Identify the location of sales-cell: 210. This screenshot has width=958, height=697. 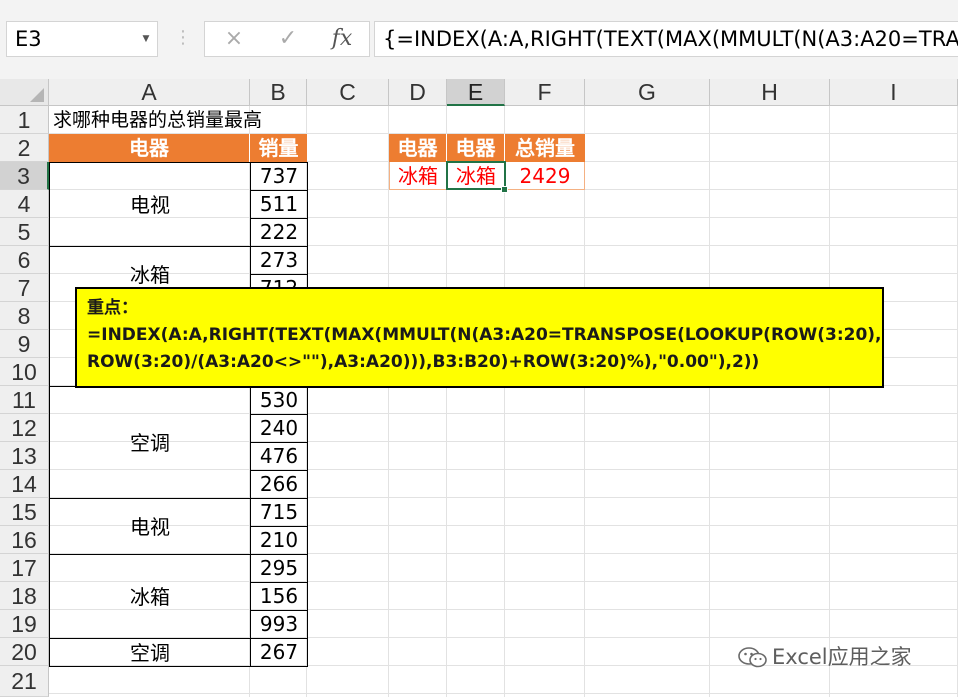
(279, 540).